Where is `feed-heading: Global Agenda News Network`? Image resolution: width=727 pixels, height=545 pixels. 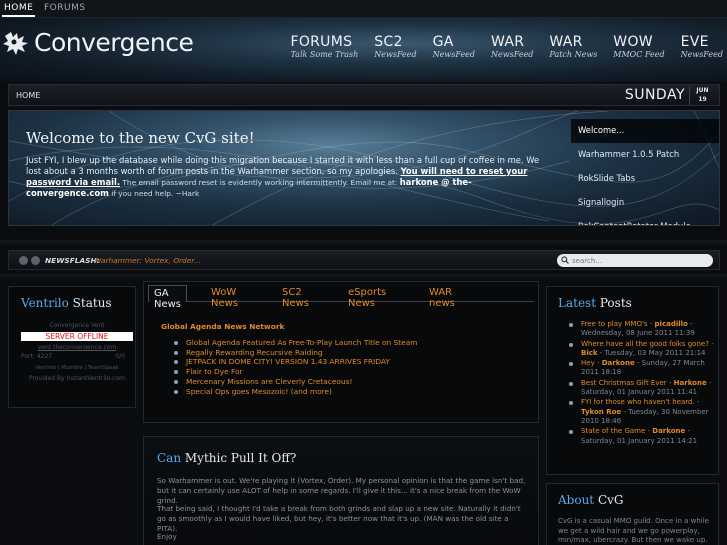 feed-heading: Global Agenda News Network is located at coordinates (222, 326).